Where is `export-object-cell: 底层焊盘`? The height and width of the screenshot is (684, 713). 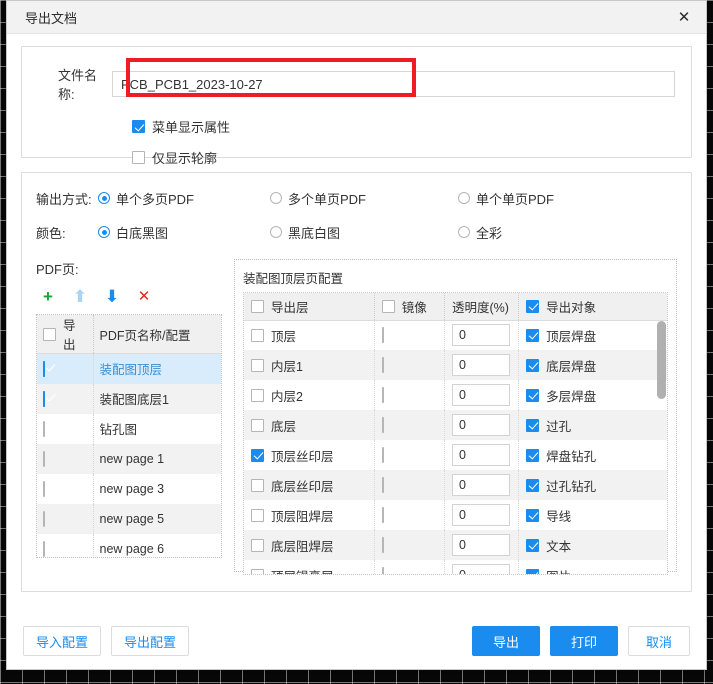
export-object-cell: 底层焊盘 is located at coordinates (592, 365).